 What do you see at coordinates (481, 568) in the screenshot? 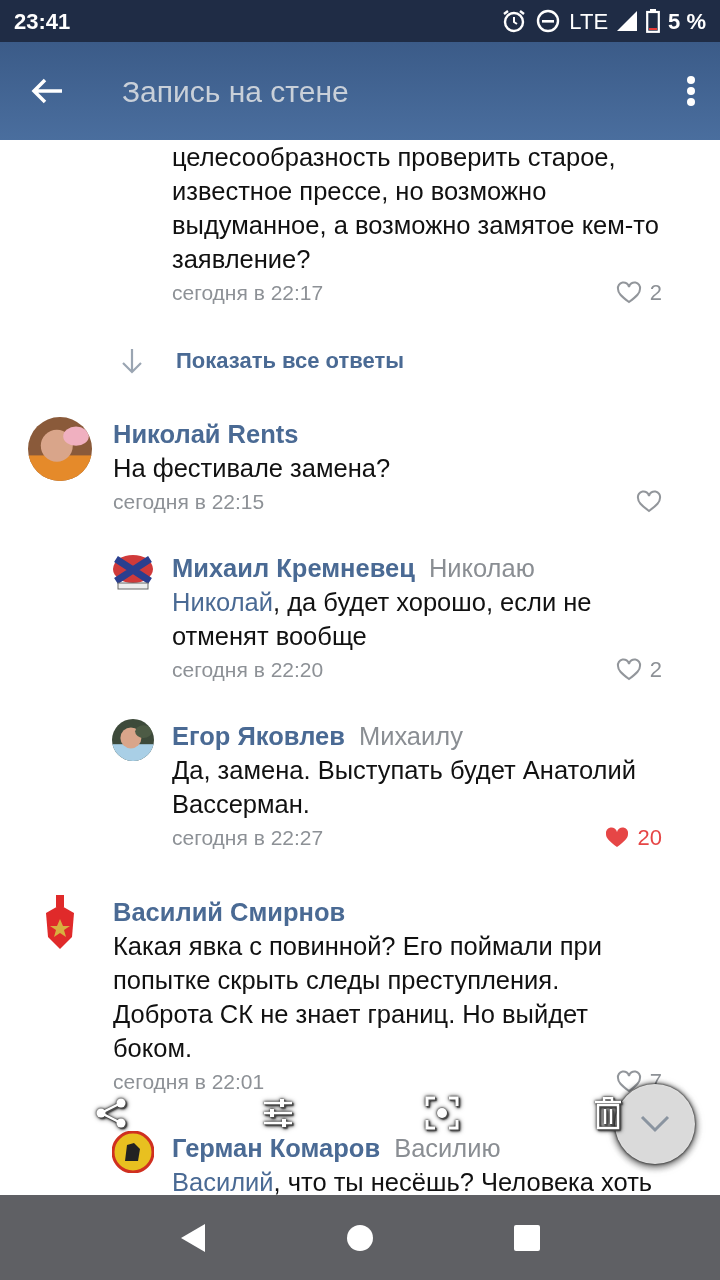
I see `reply-target: Николаю` at bounding box center [481, 568].